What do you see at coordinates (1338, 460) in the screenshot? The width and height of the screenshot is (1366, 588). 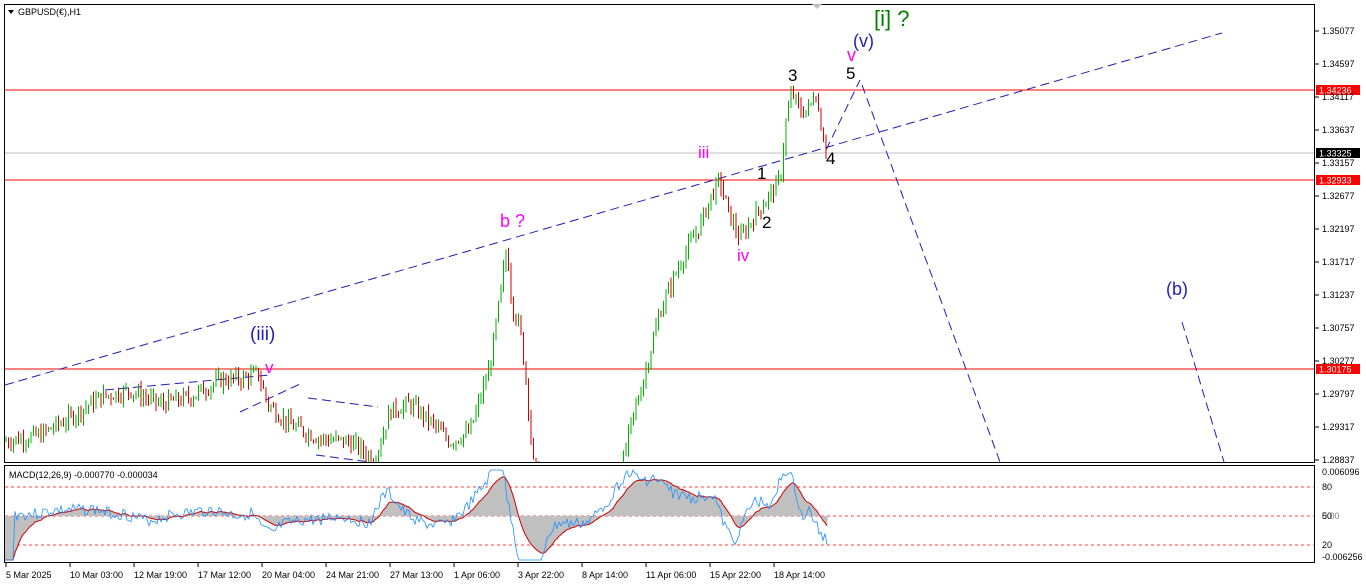 I see `price-tick-label: 1.28837` at bounding box center [1338, 460].